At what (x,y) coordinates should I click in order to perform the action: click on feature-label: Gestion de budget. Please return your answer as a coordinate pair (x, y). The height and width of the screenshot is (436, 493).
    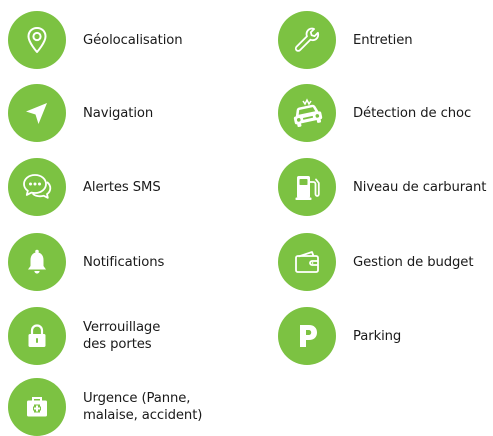
    Looking at the image, I should click on (413, 262).